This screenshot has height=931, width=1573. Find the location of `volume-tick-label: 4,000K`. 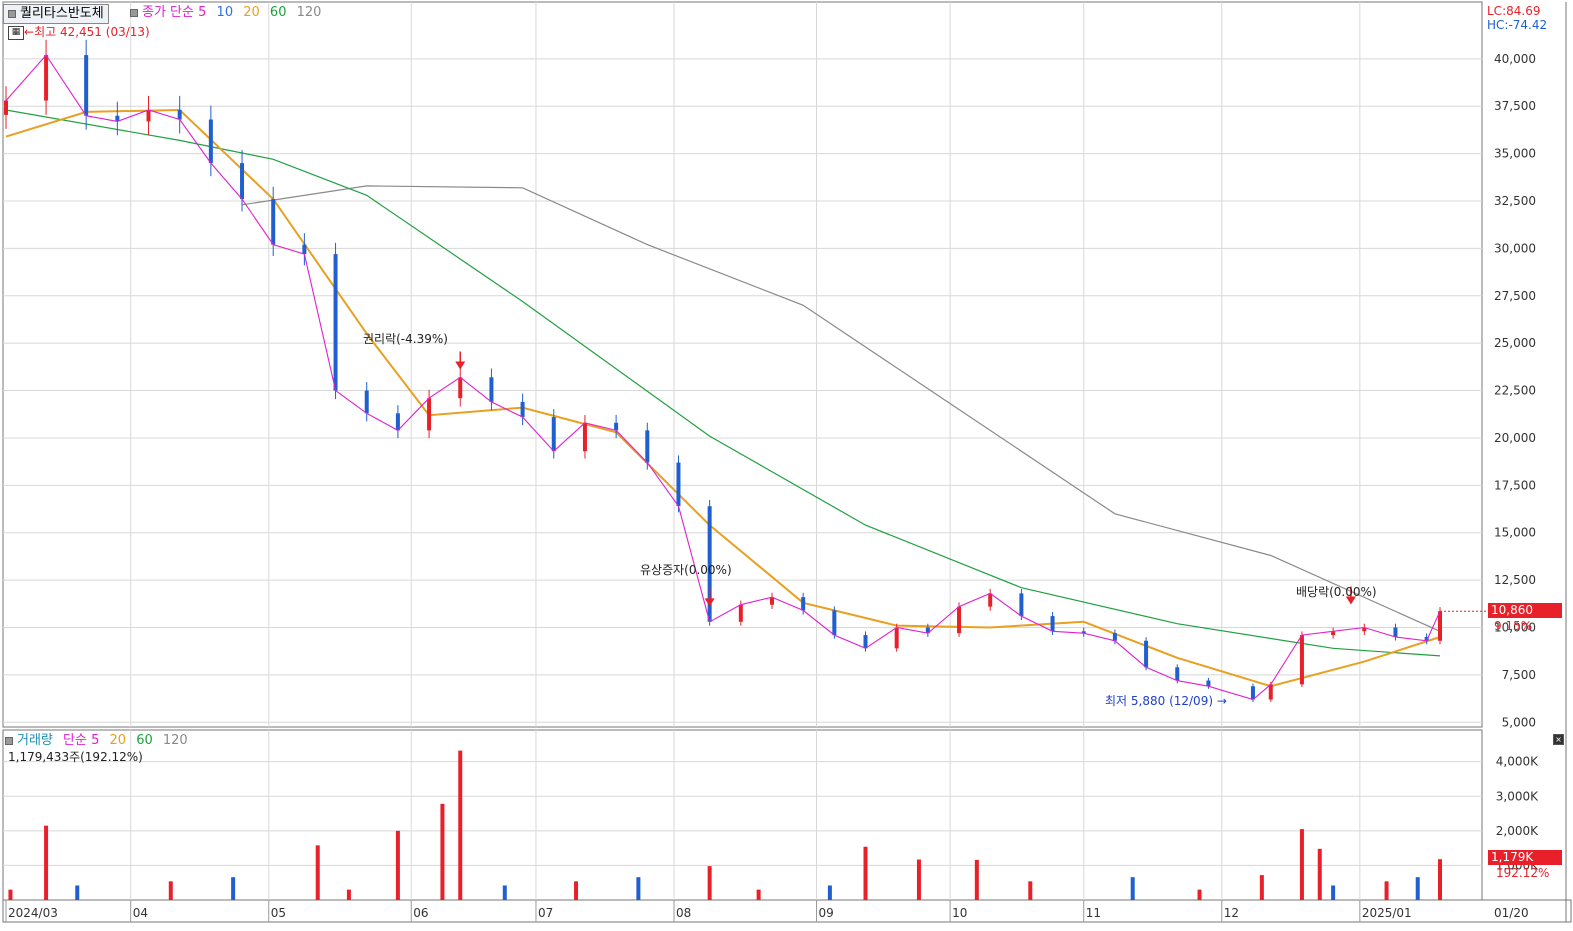

volume-tick-label: 4,000K is located at coordinates (1517, 762).